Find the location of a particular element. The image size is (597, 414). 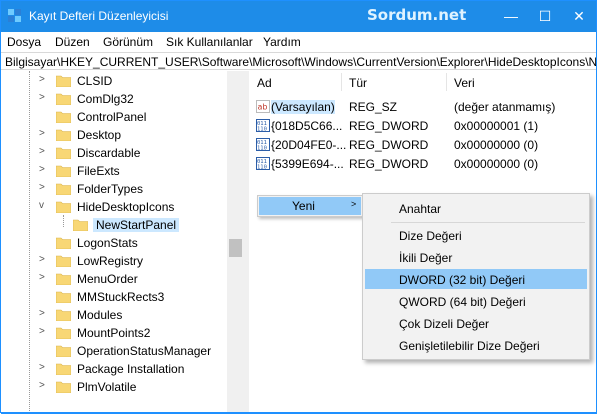

tree-item-modules: > Modules is located at coordinates (122, 315).